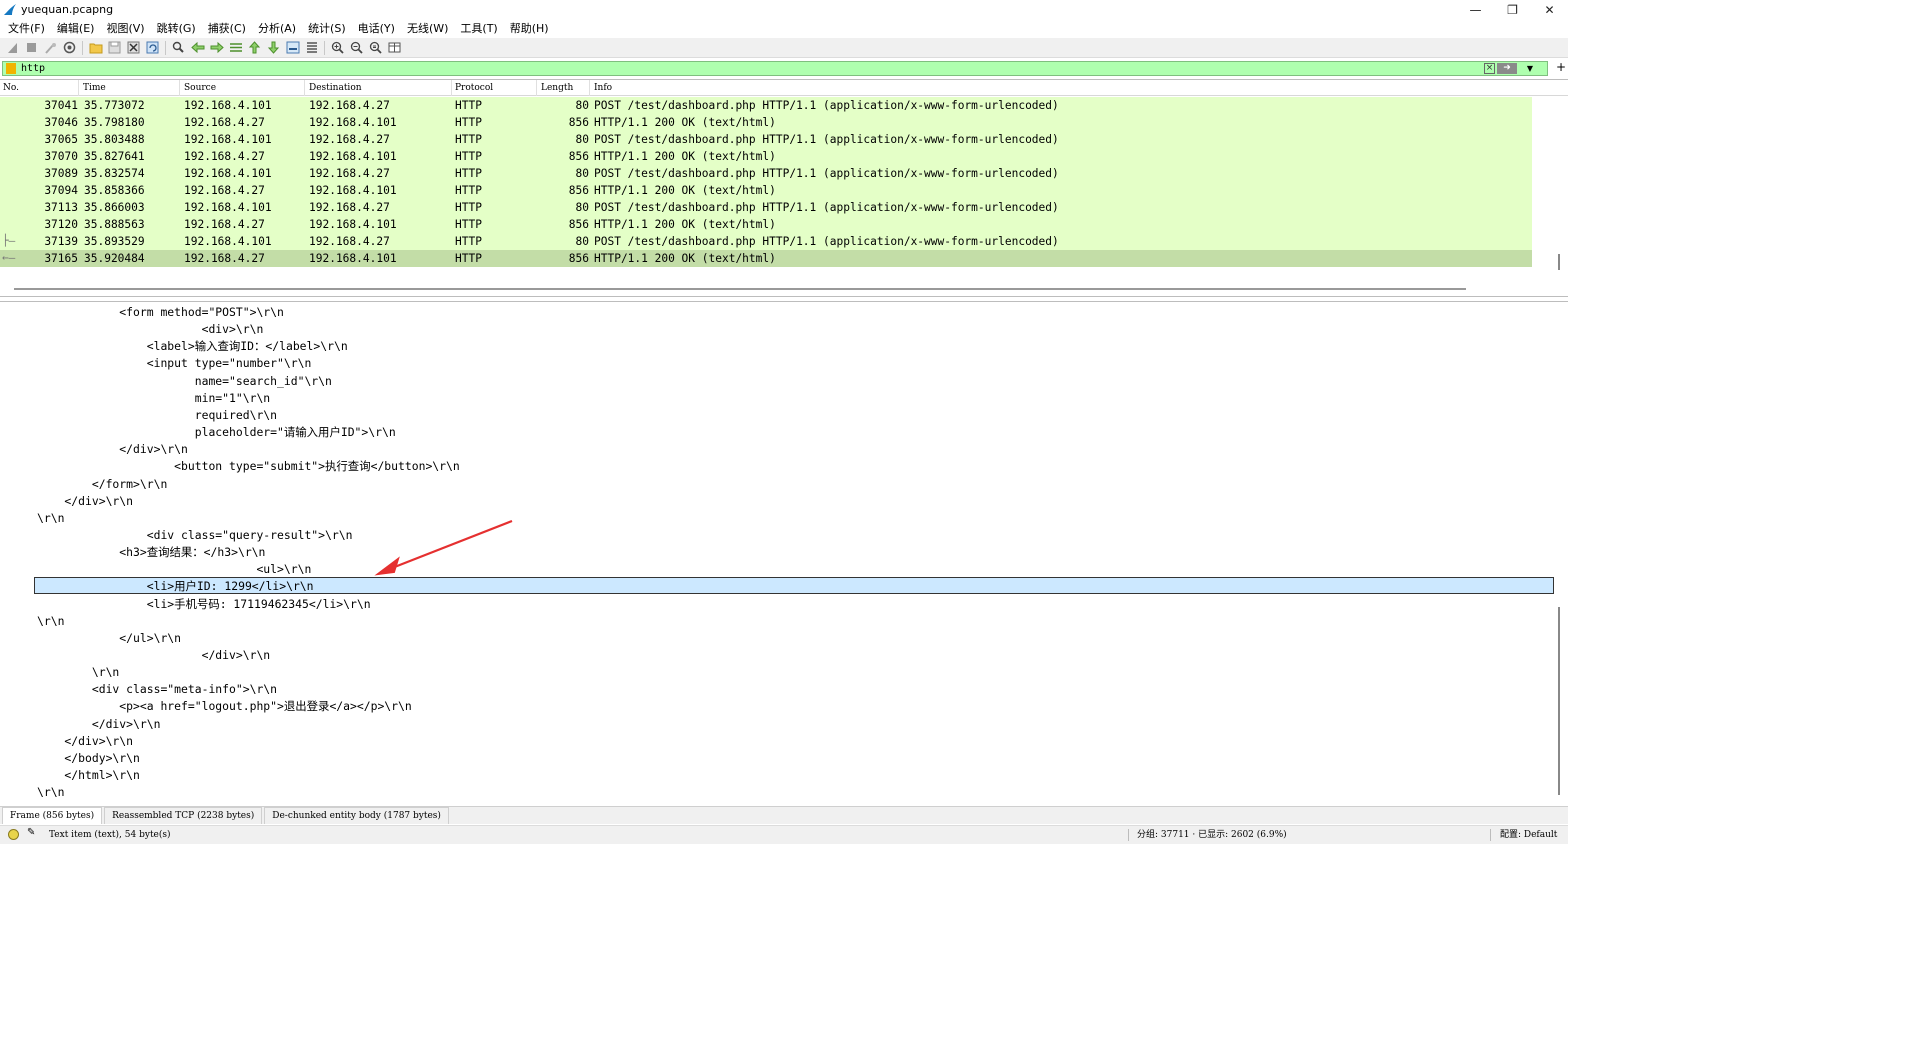 This screenshot has width=1920, height=1040. What do you see at coordinates (152, 48) in the screenshot?
I see `reload-file-icon` at bounding box center [152, 48].